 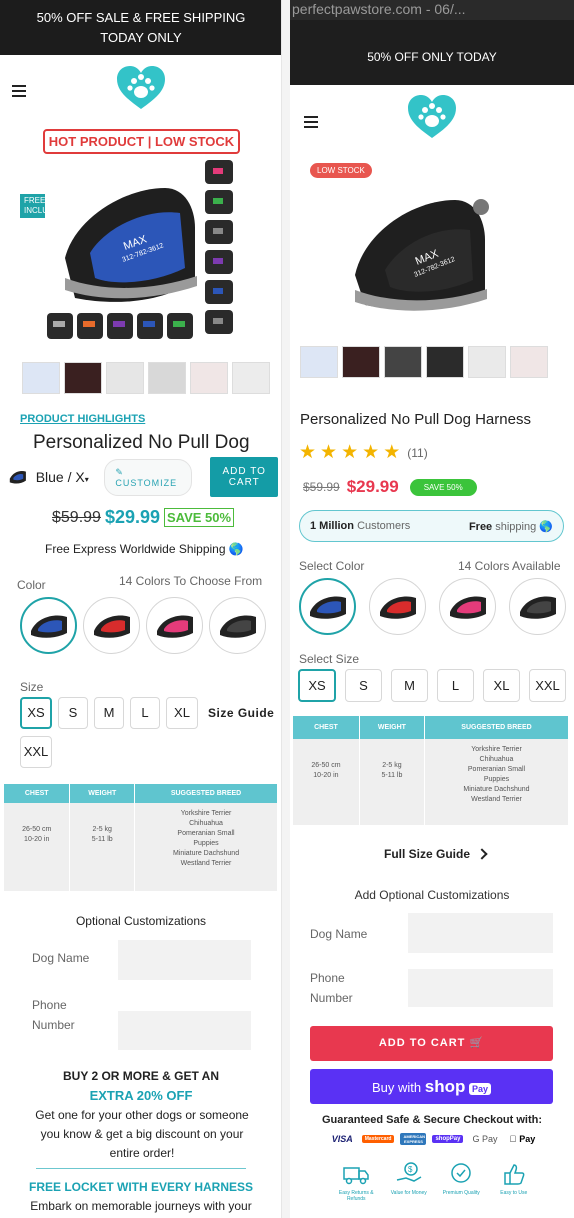 What do you see at coordinates (86, 479) in the screenshot?
I see `dropdown-arrow-icon: ▾` at bounding box center [86, 479].